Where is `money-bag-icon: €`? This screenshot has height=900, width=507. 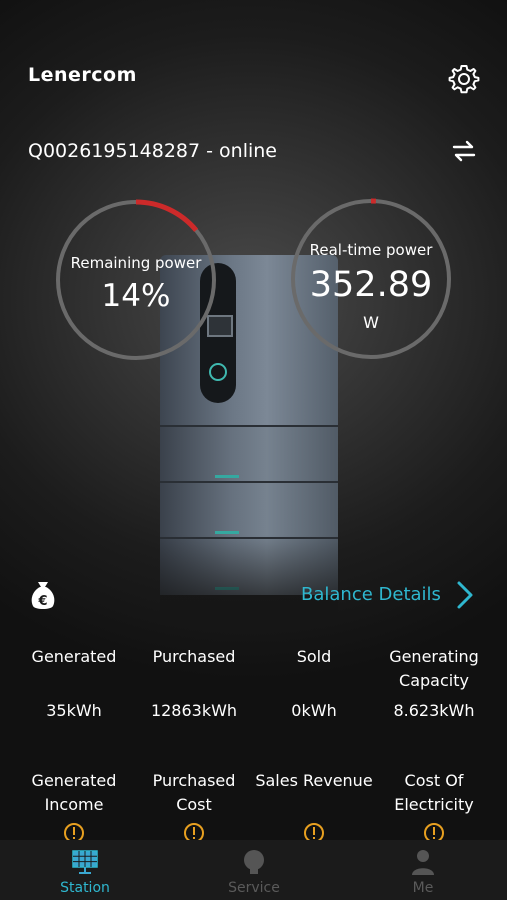 money-bag-icon: € is located at coordinates (43, 595).